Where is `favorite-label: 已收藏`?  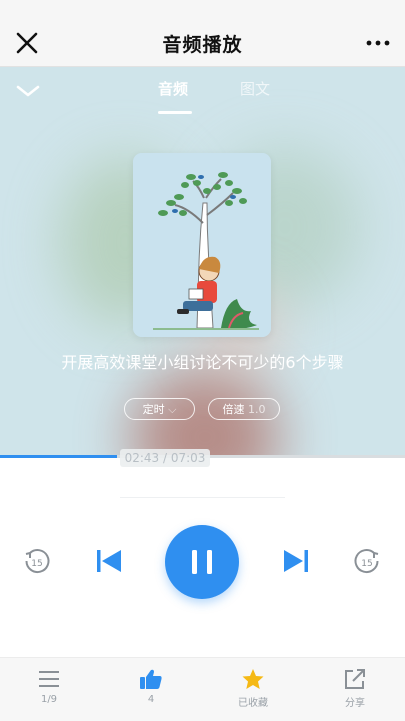 favorite-label: 已收藏 is located at coordinates (253, 703).